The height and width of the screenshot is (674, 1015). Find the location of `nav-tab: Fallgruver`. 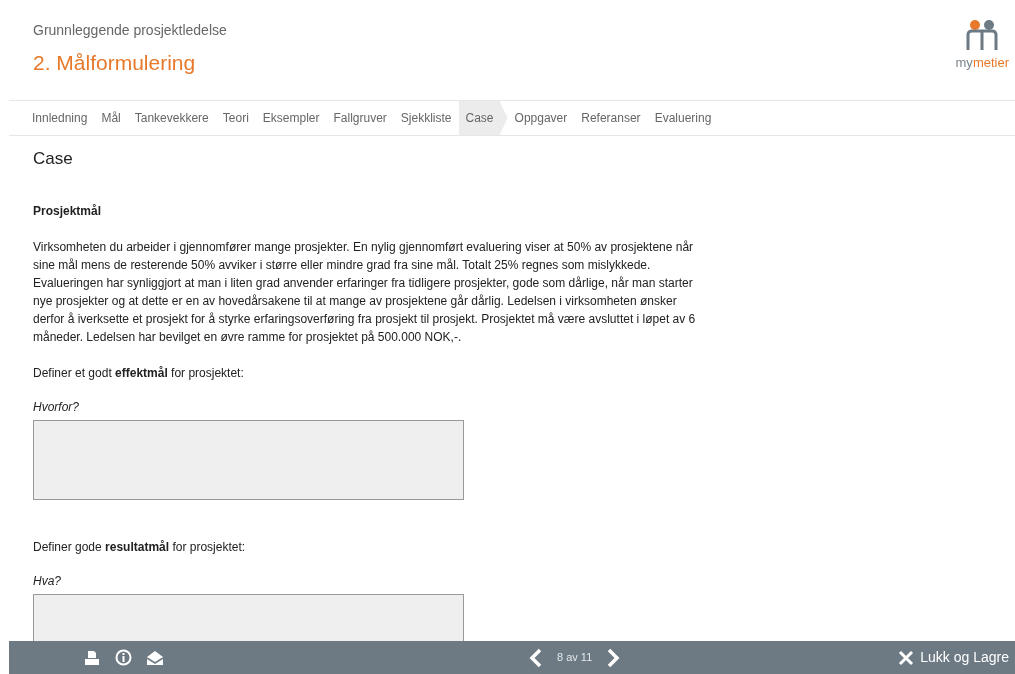

nav-tab: Fallgruver is located at coordinates (360, 118).